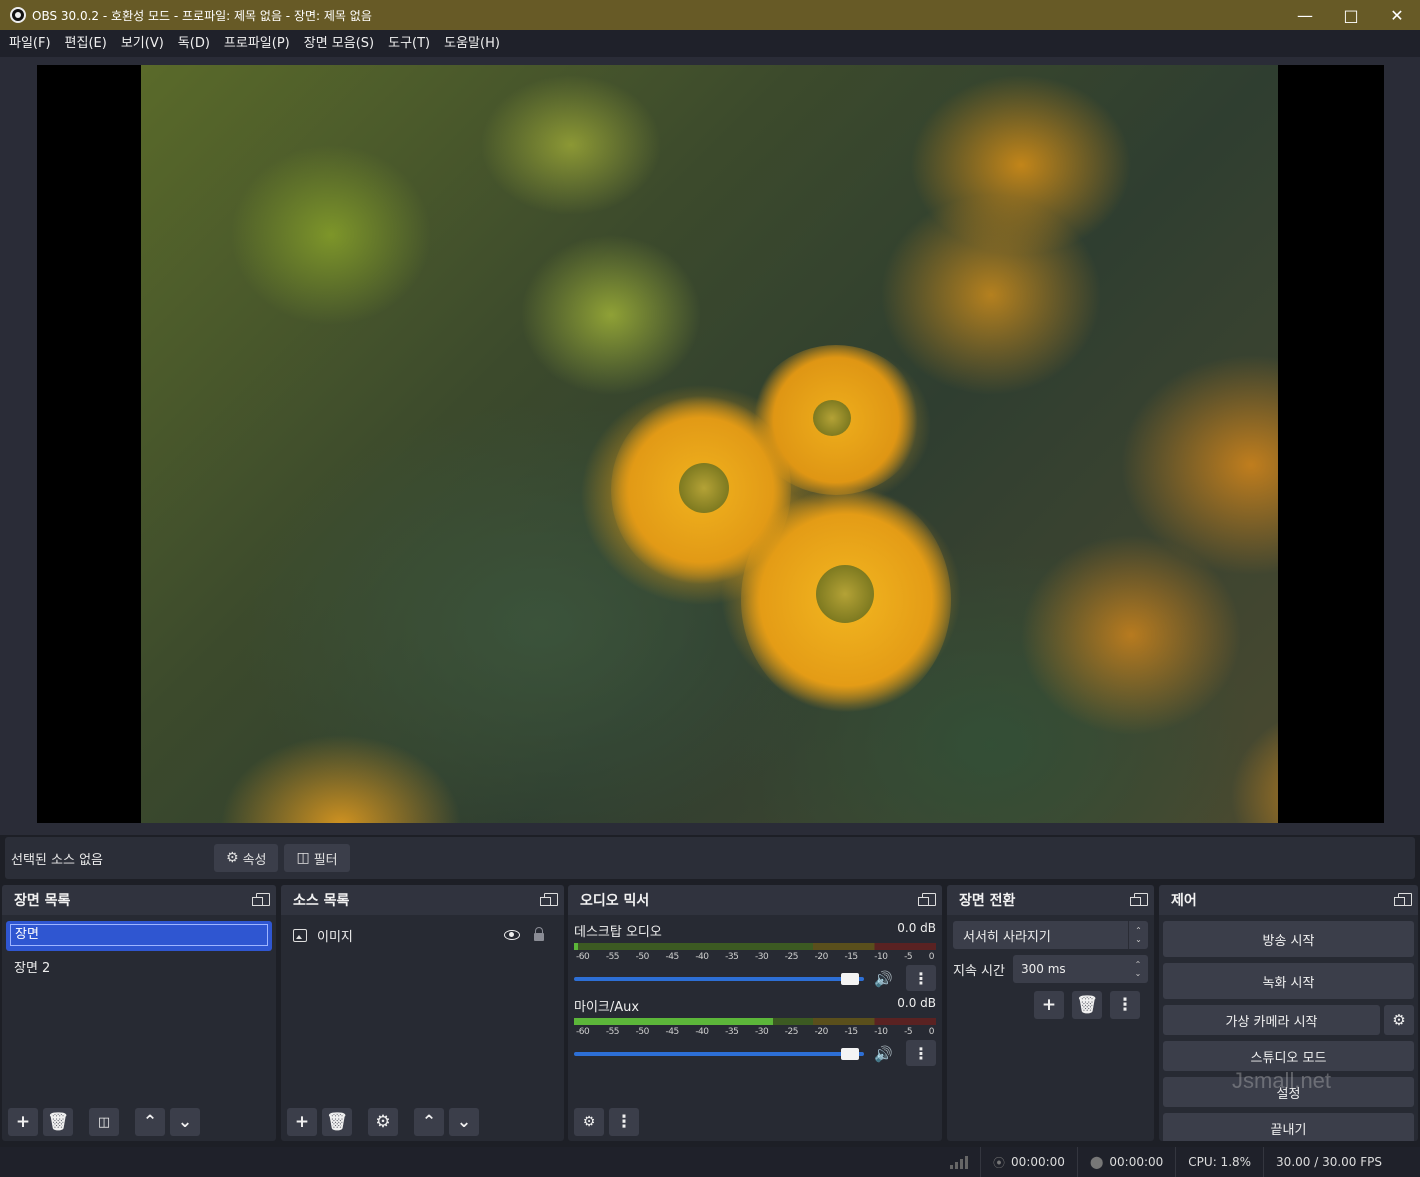  Describe the element at coordinates (1288, 1127) in the screenshot. I see `exit-button: 끝내기` at that location.